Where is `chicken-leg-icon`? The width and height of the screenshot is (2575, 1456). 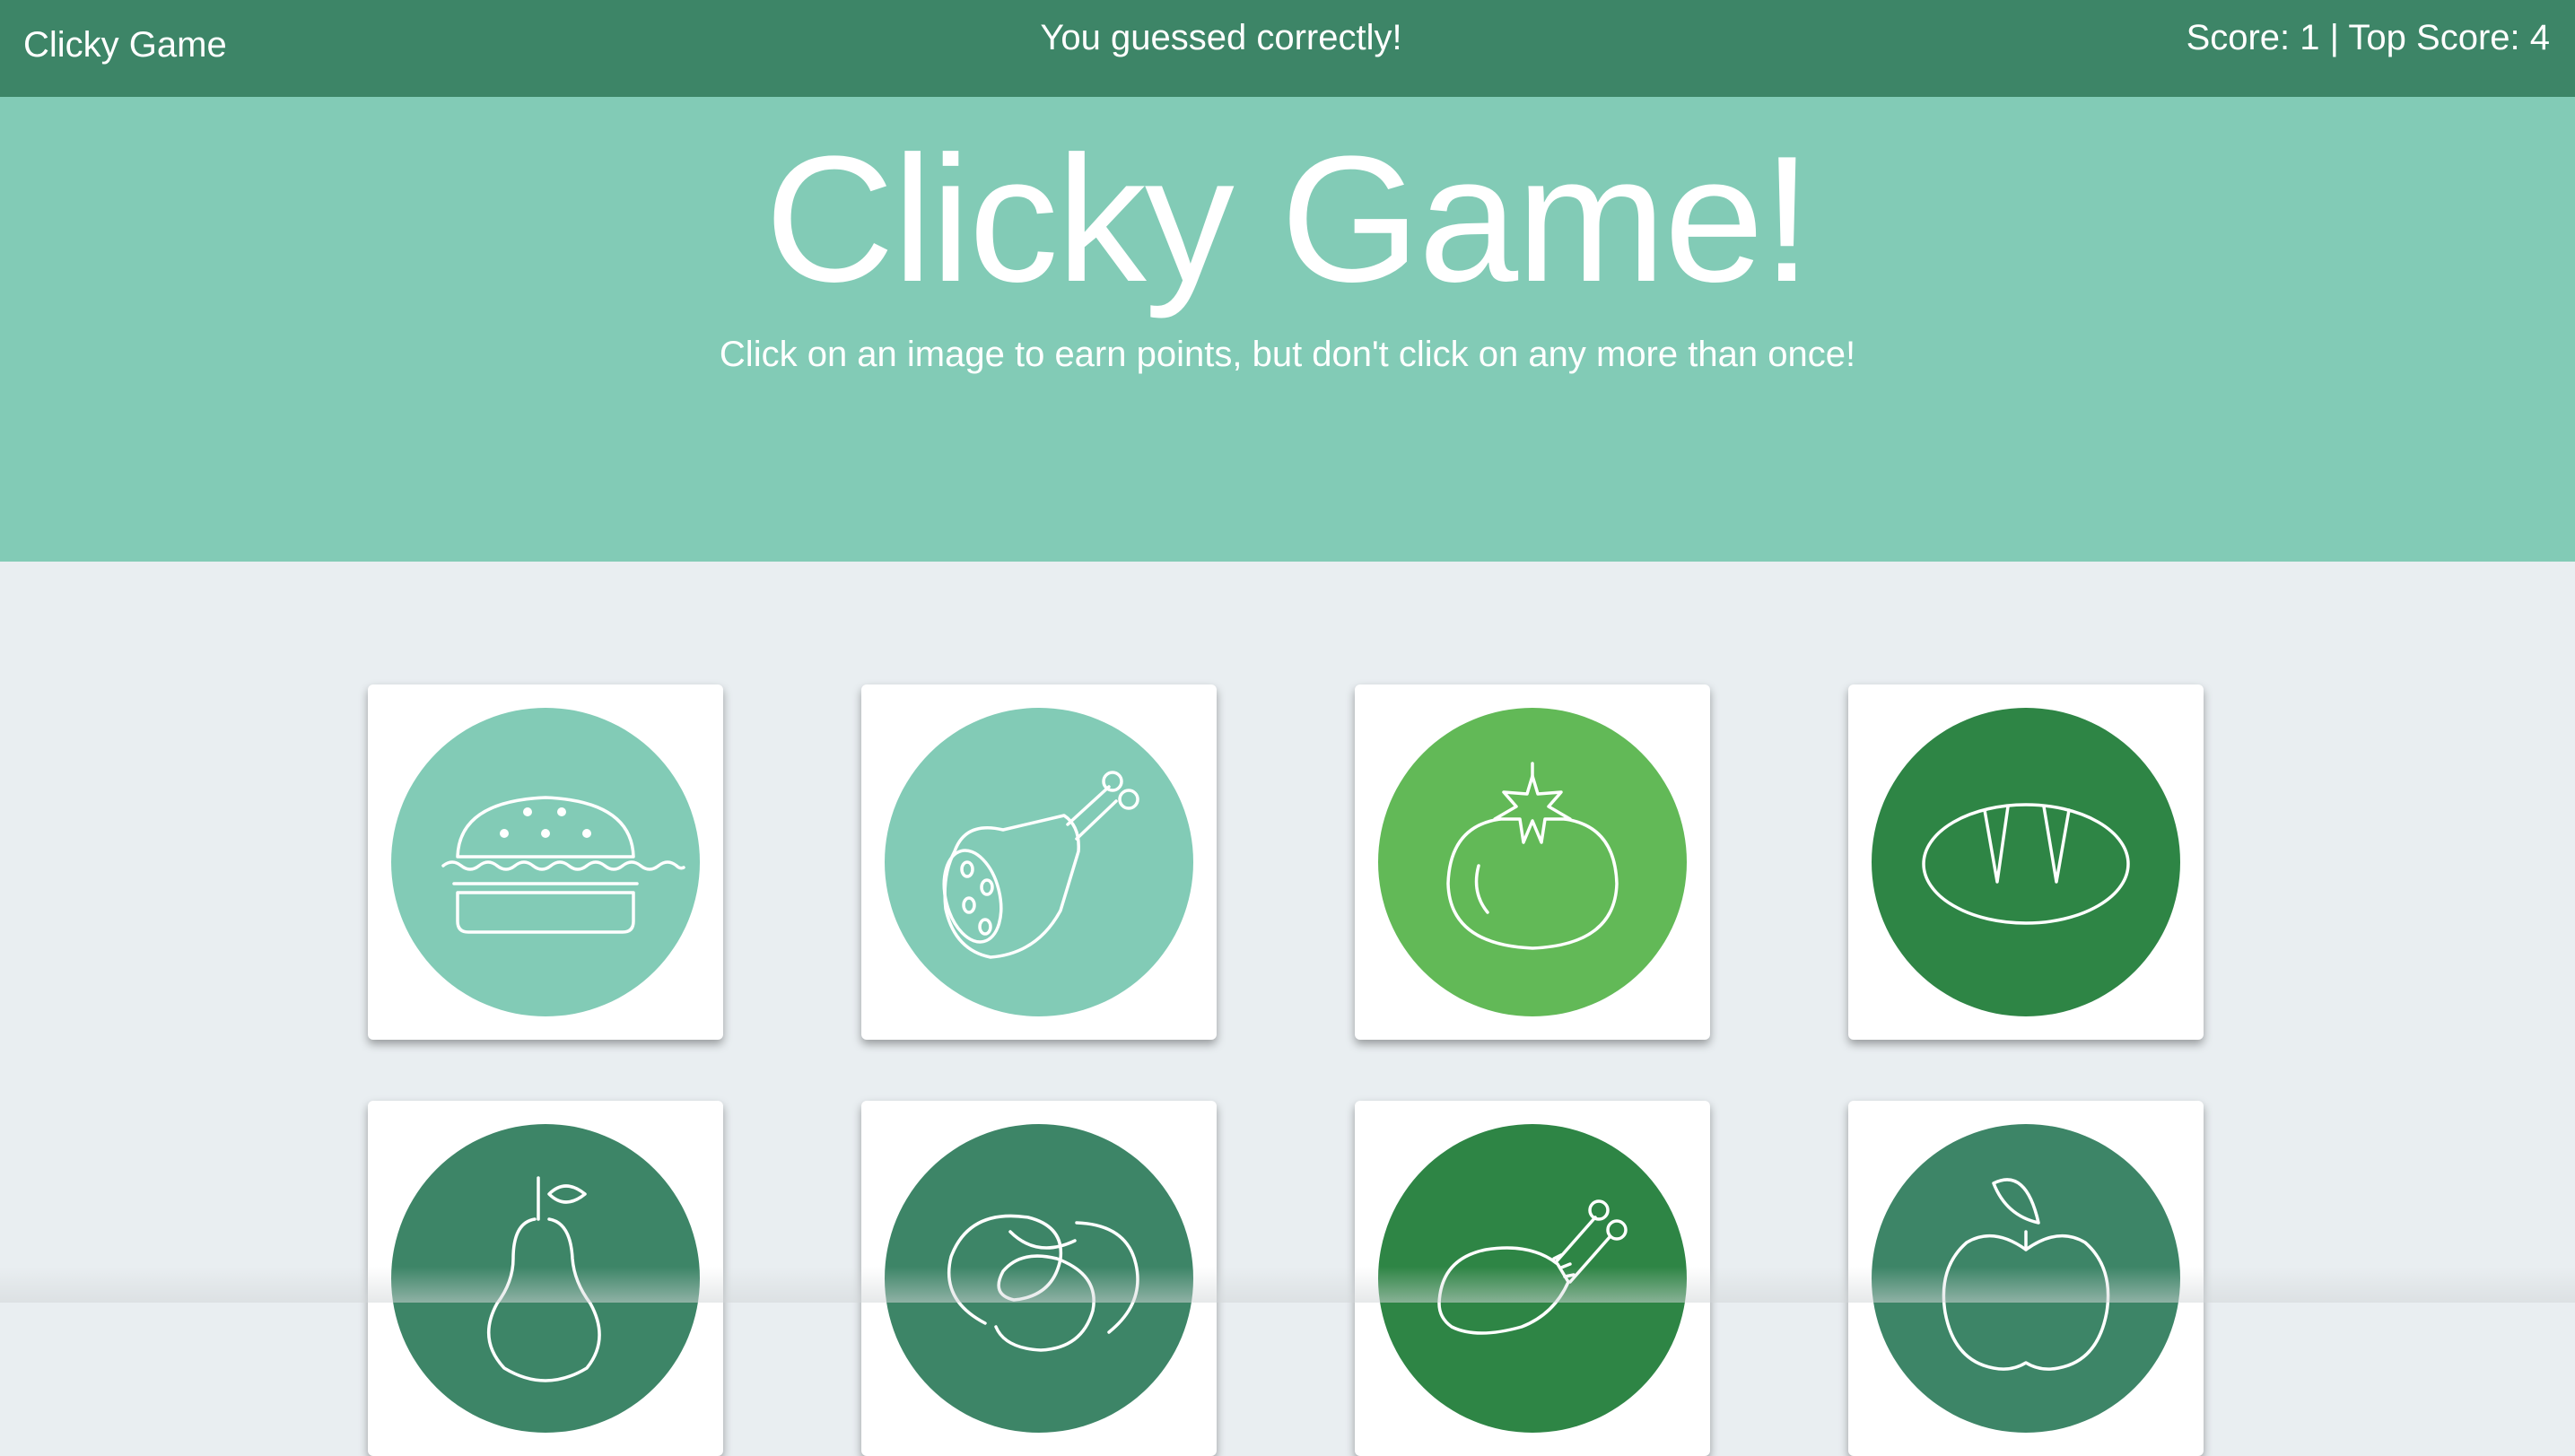 chicken-leg-icon is located at coordinates (1532, 1267).